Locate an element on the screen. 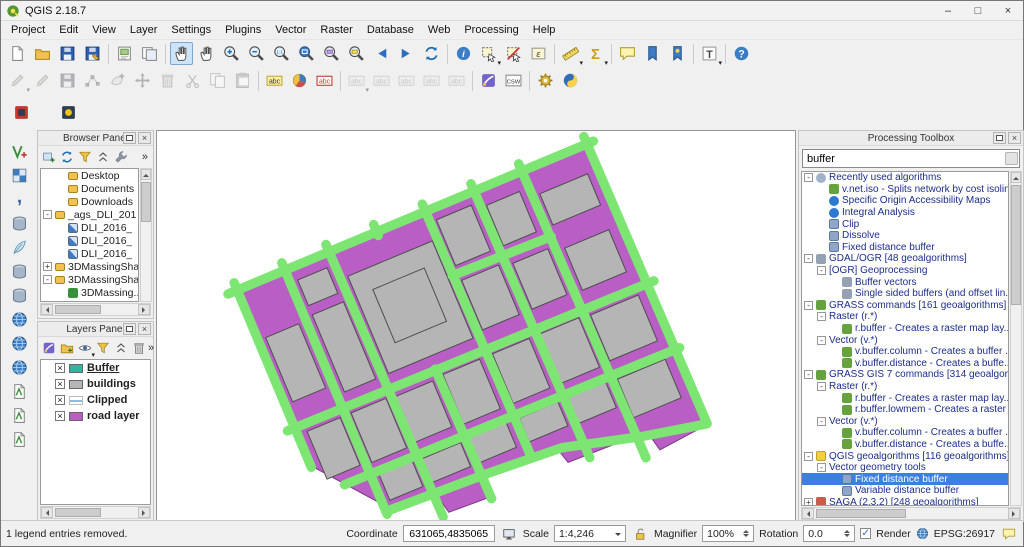  pin-labels-button: ▾ is located at coordinates (357, 81).